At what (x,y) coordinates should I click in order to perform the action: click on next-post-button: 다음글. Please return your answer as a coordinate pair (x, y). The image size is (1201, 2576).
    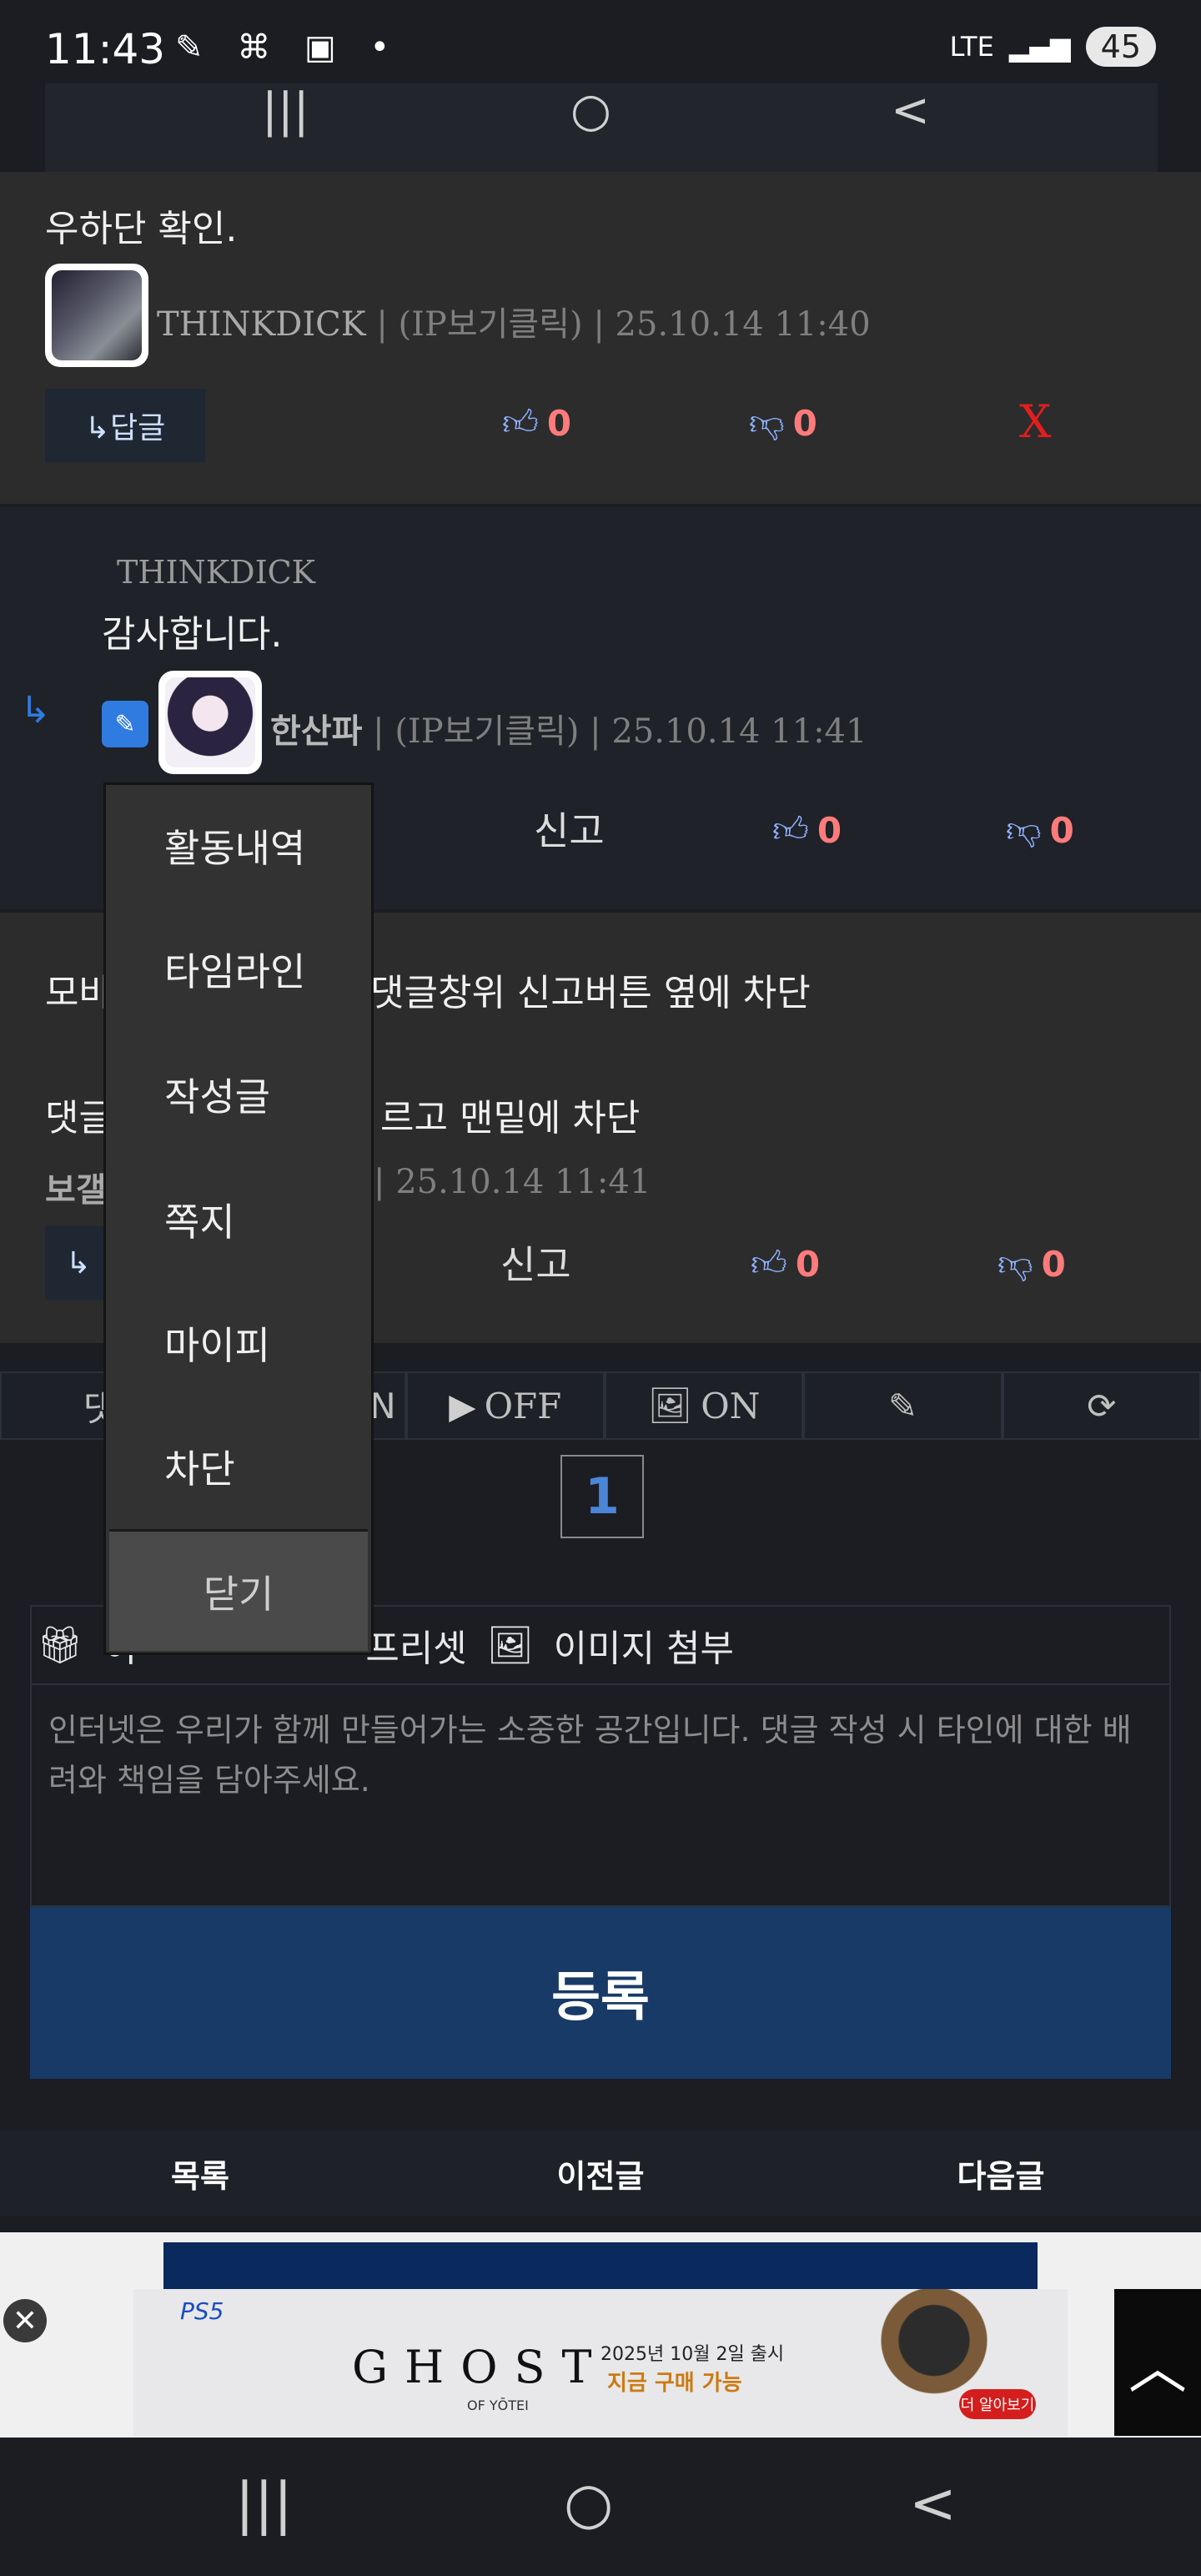
    Looking at the image, I should click on (1001, 2173).